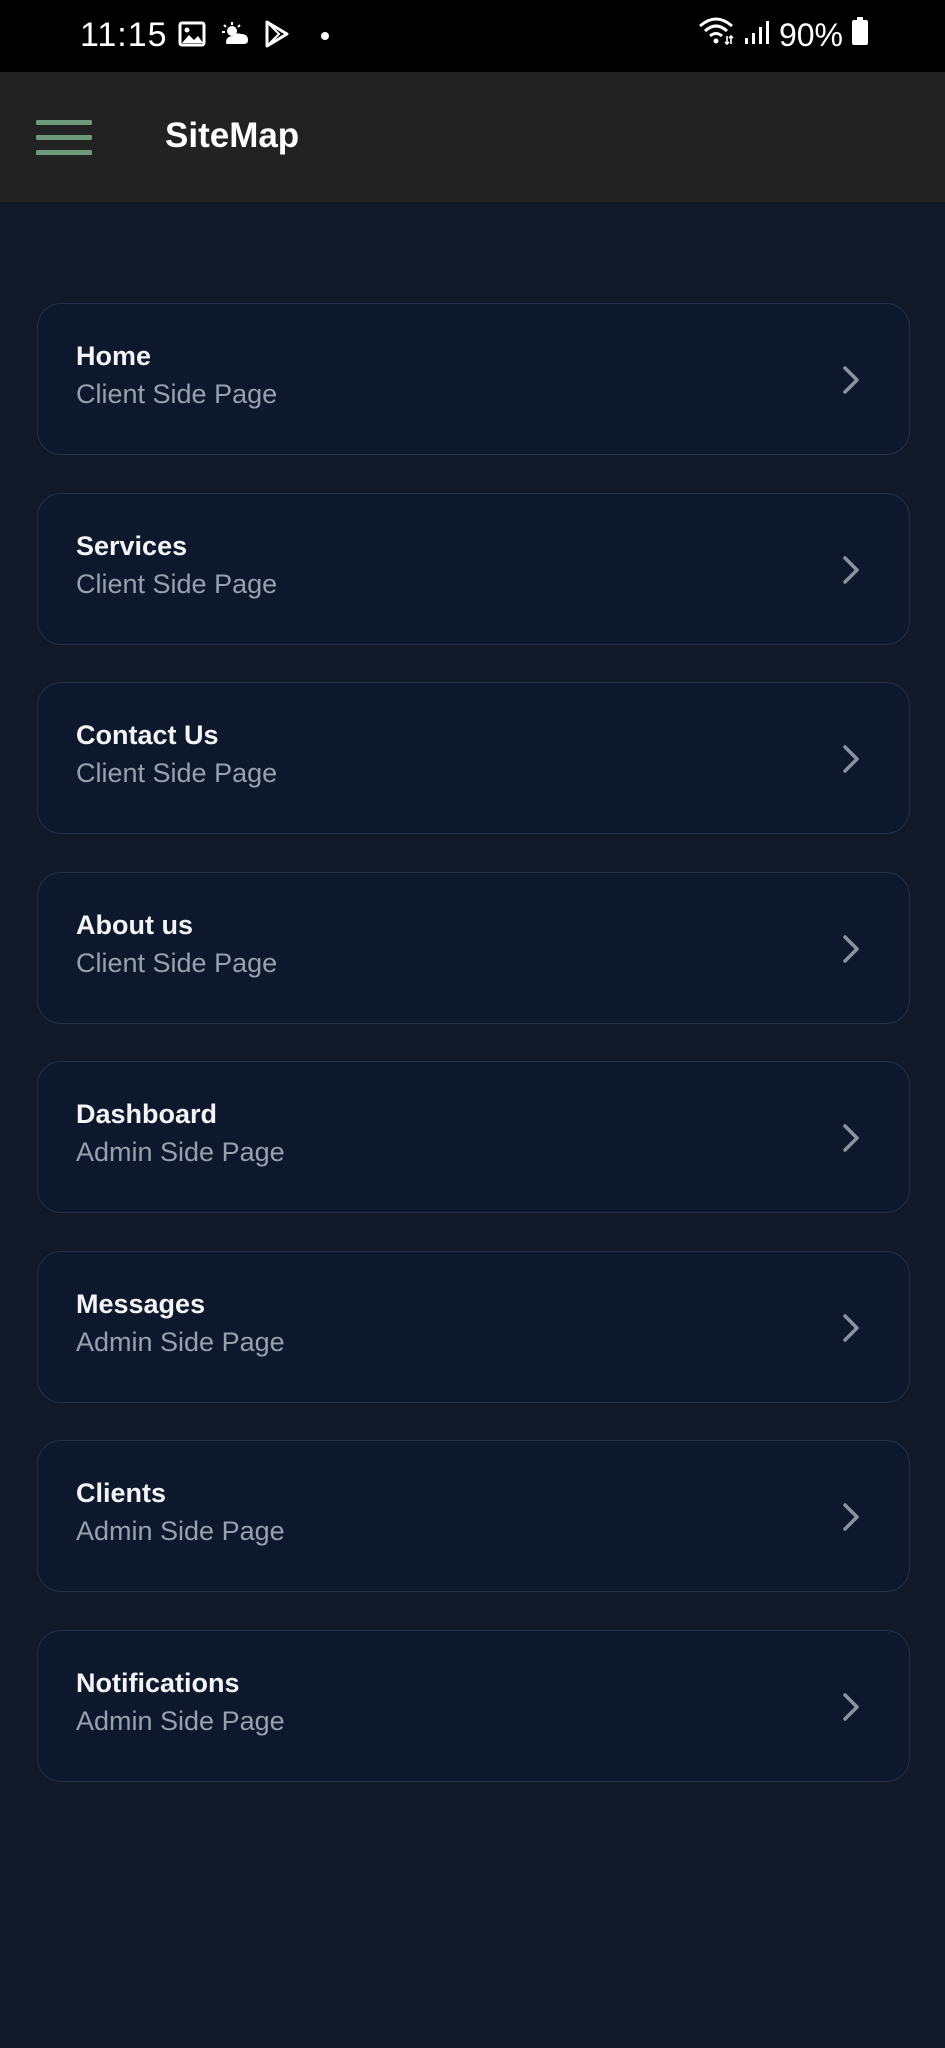 The image size is (945, 2048). Describe the element at coordinates (472, 36) in the screenshot. I see `status-bar: 11:15 90%` at that location.